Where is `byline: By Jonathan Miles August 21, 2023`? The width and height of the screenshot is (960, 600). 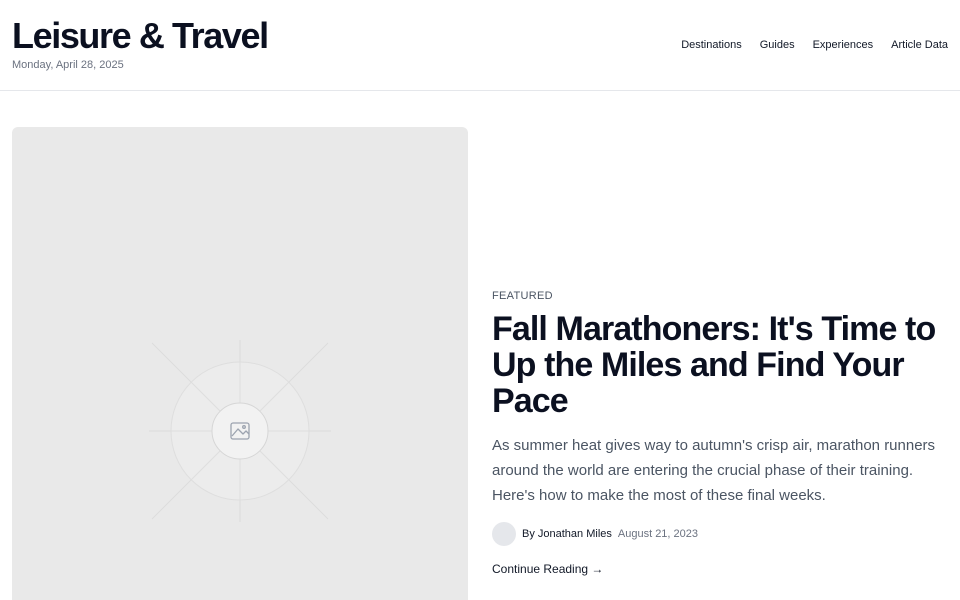 byline: By Jonathan Miles August 21, 2023 is located at coordinates (720, 534).